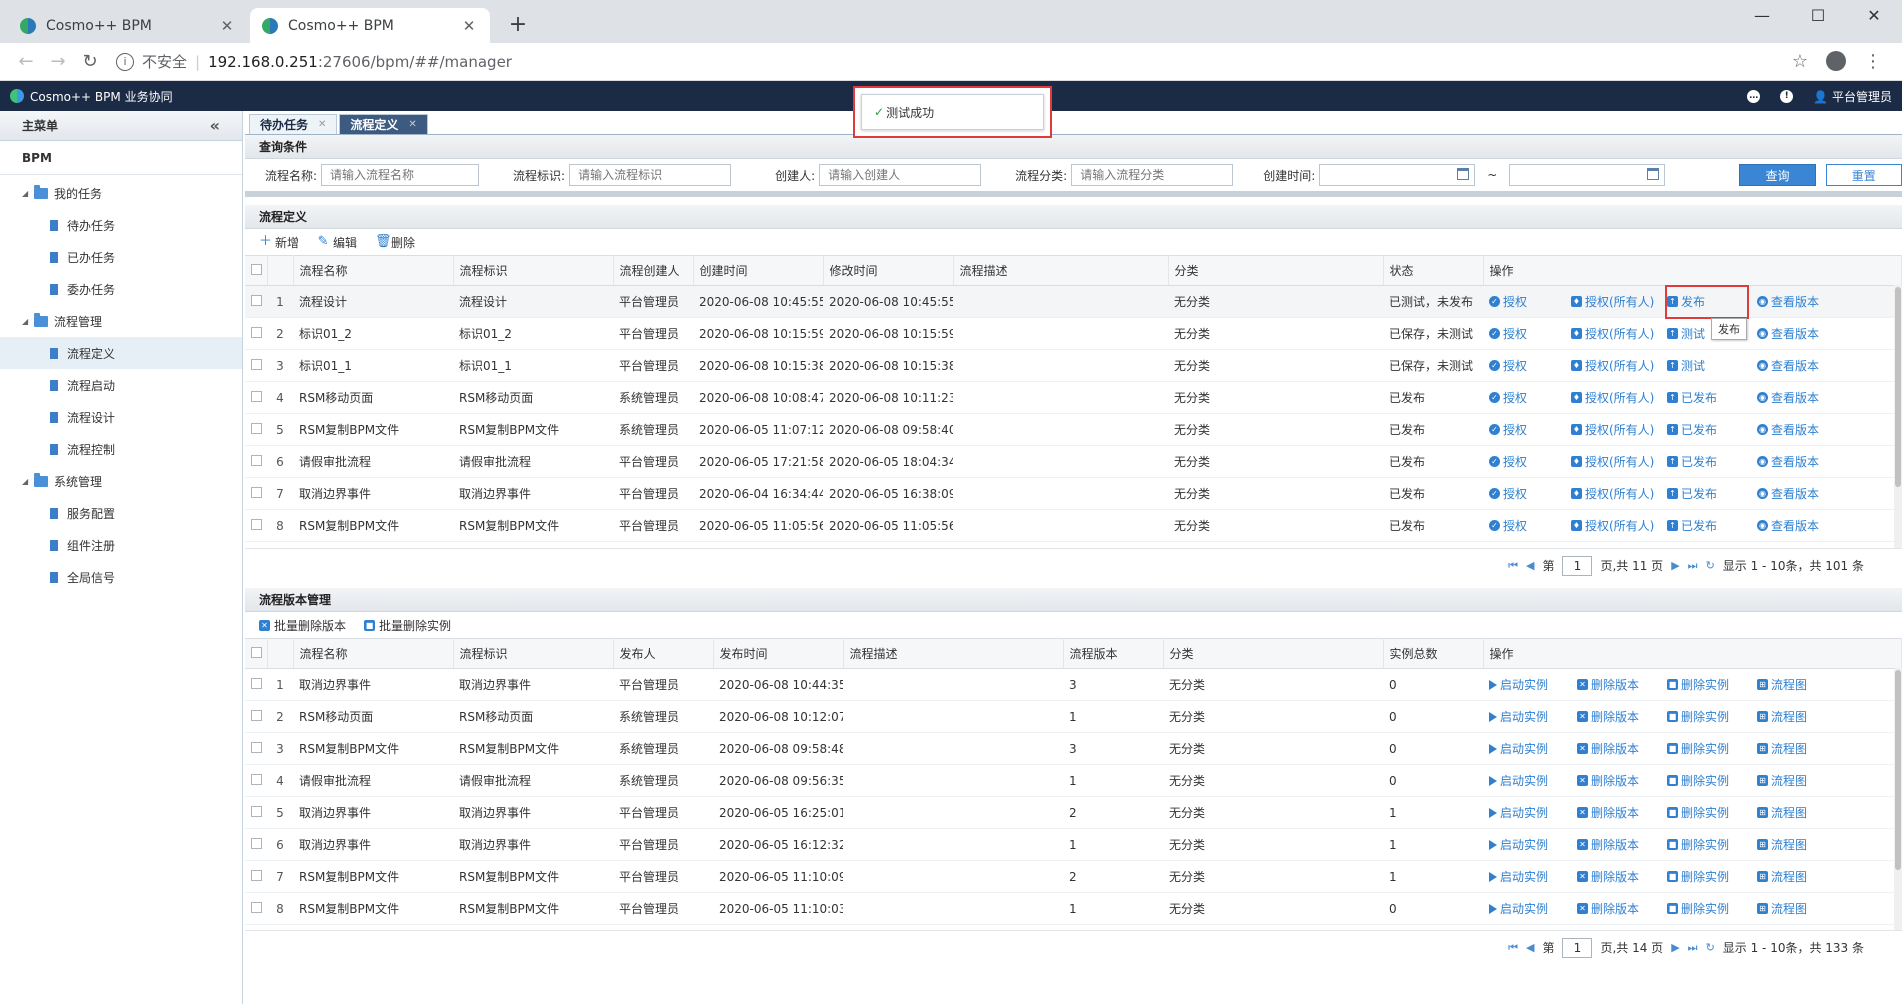 This screenshot has height=1004, width=1902. Describe the element at coordinates (121, 353) in the screenshot. I see `tree-item-process-definition: 流程定义` at that location.